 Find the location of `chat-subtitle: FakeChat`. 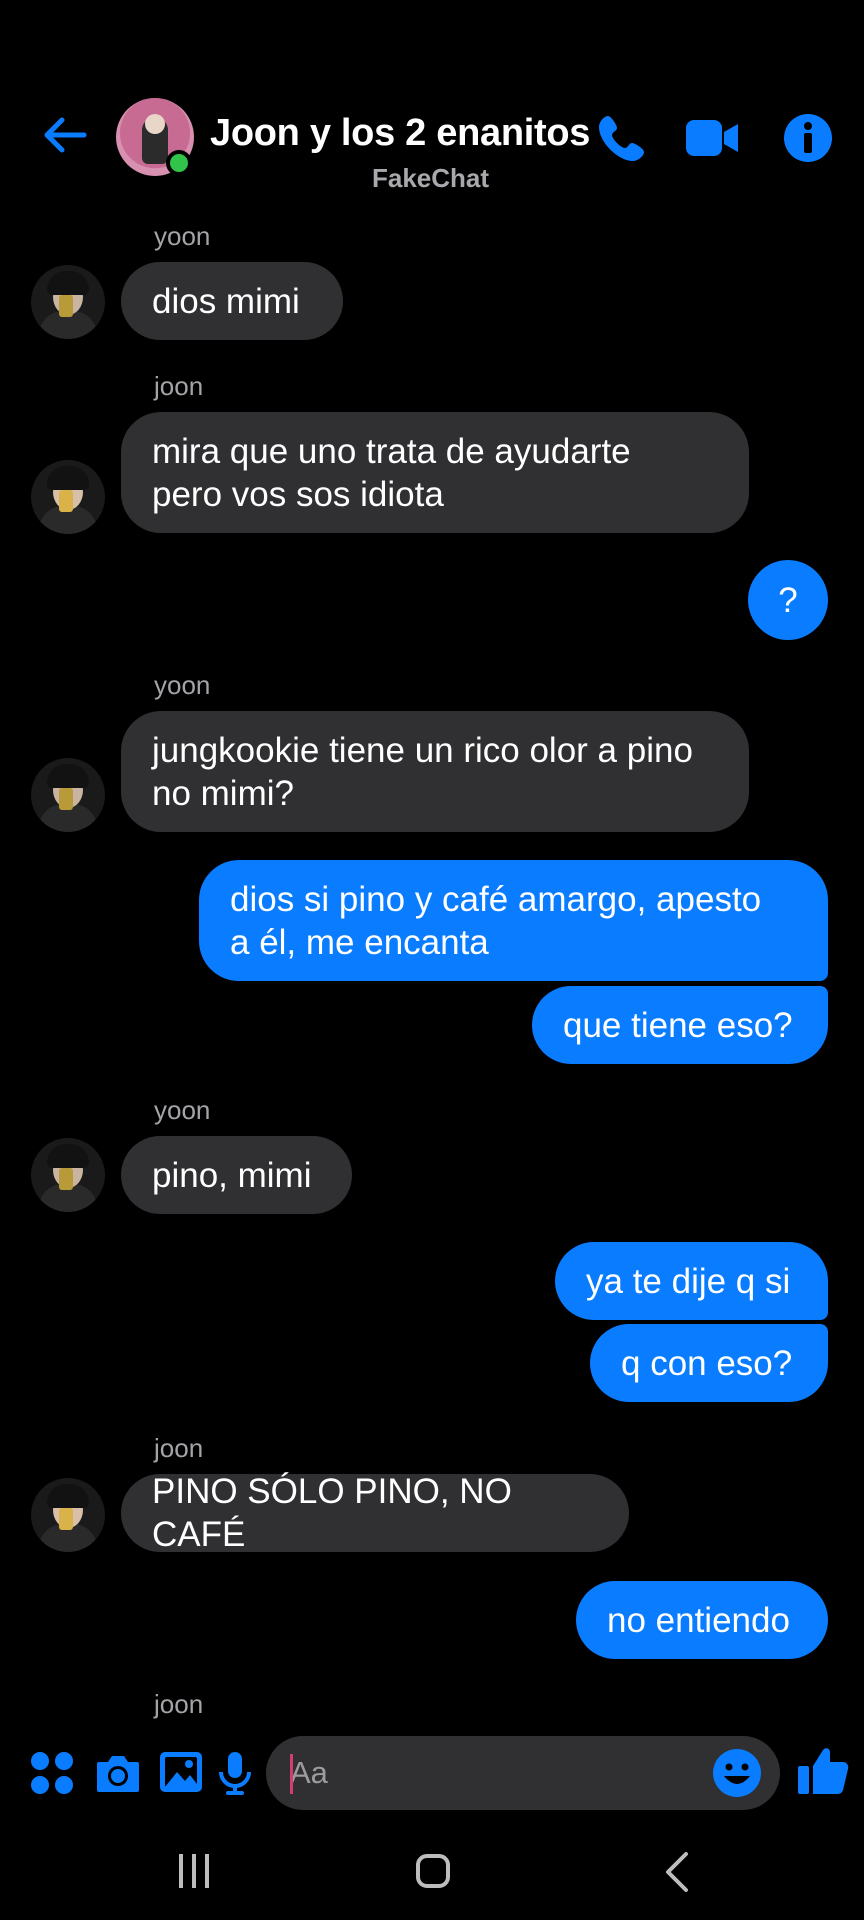

chat-subtitle: FakeChat is located at coordinates (431, 178).